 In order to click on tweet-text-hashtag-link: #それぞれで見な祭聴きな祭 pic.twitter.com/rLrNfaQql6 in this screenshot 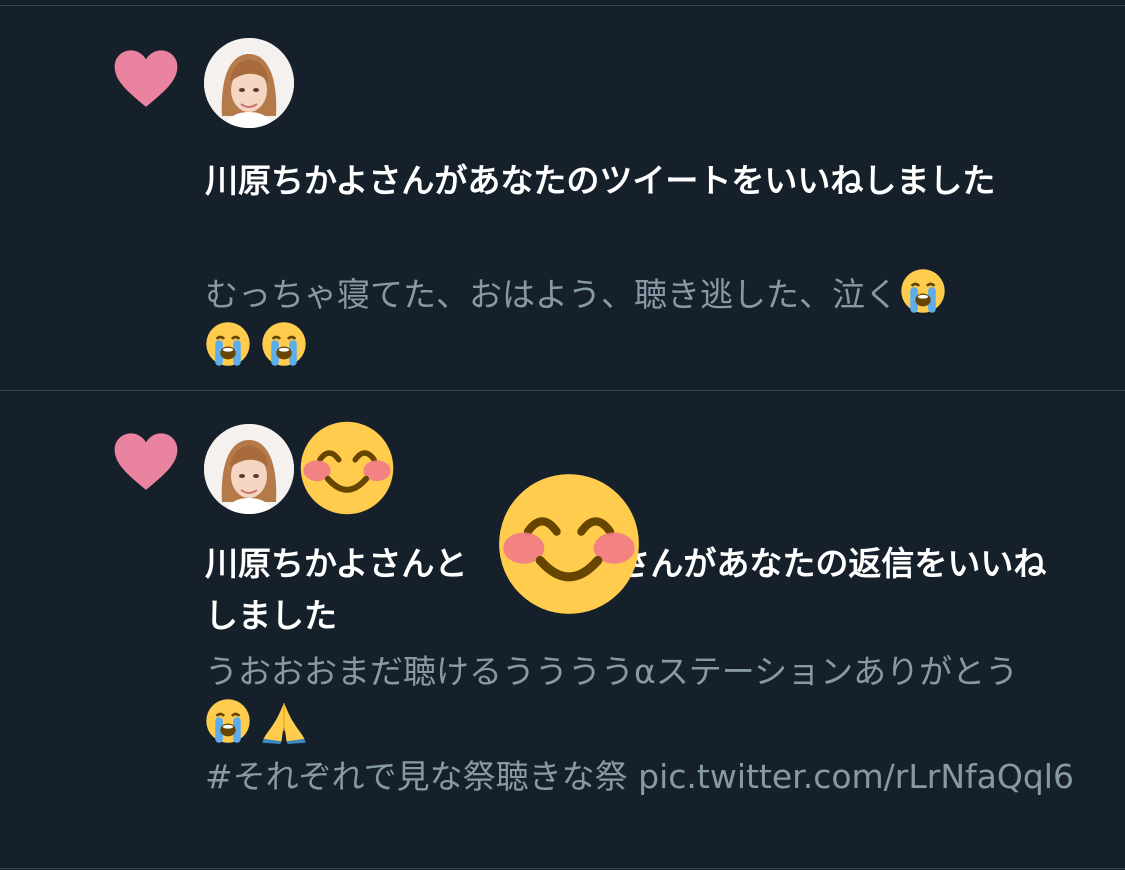, I will do `click(639, 776)`.